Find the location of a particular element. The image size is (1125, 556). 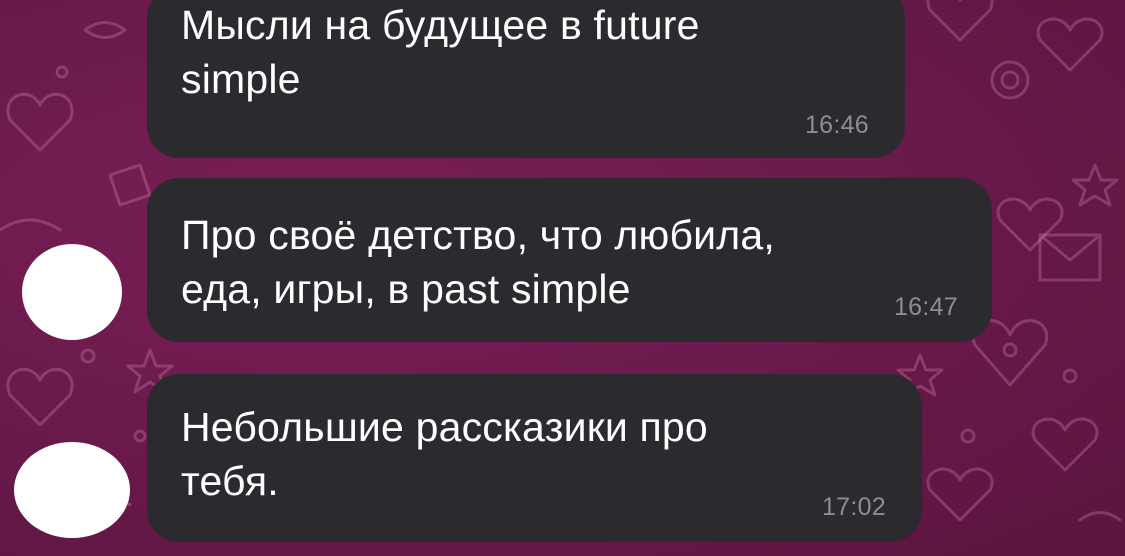

message-text-line: Мысли на будущее в future is located at coordinates (440, 25).